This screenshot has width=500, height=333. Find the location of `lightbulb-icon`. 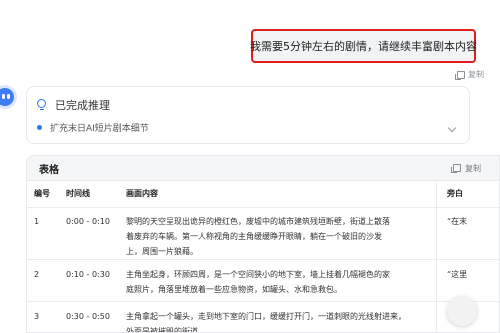

lightbulb-icon is located at coordinates (42, 105).